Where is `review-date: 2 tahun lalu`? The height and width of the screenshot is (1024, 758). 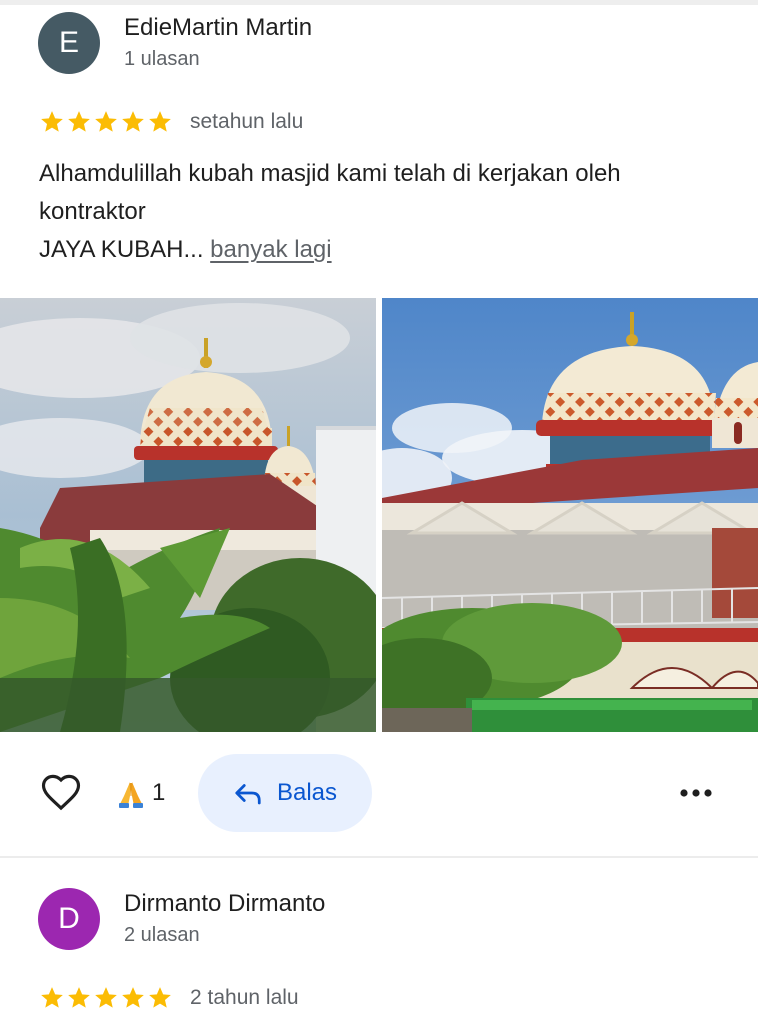
review-date: 2 tahun lalu is located at coordinates (244, 997).